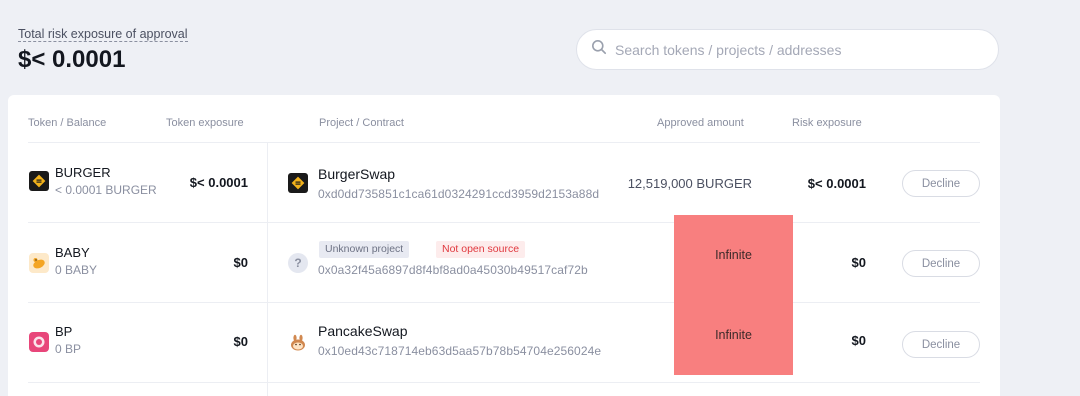 This screenshot has width=1080, height=396. I want to click on approved-amount: 12,519,000 BURGER, so click(689, 183).